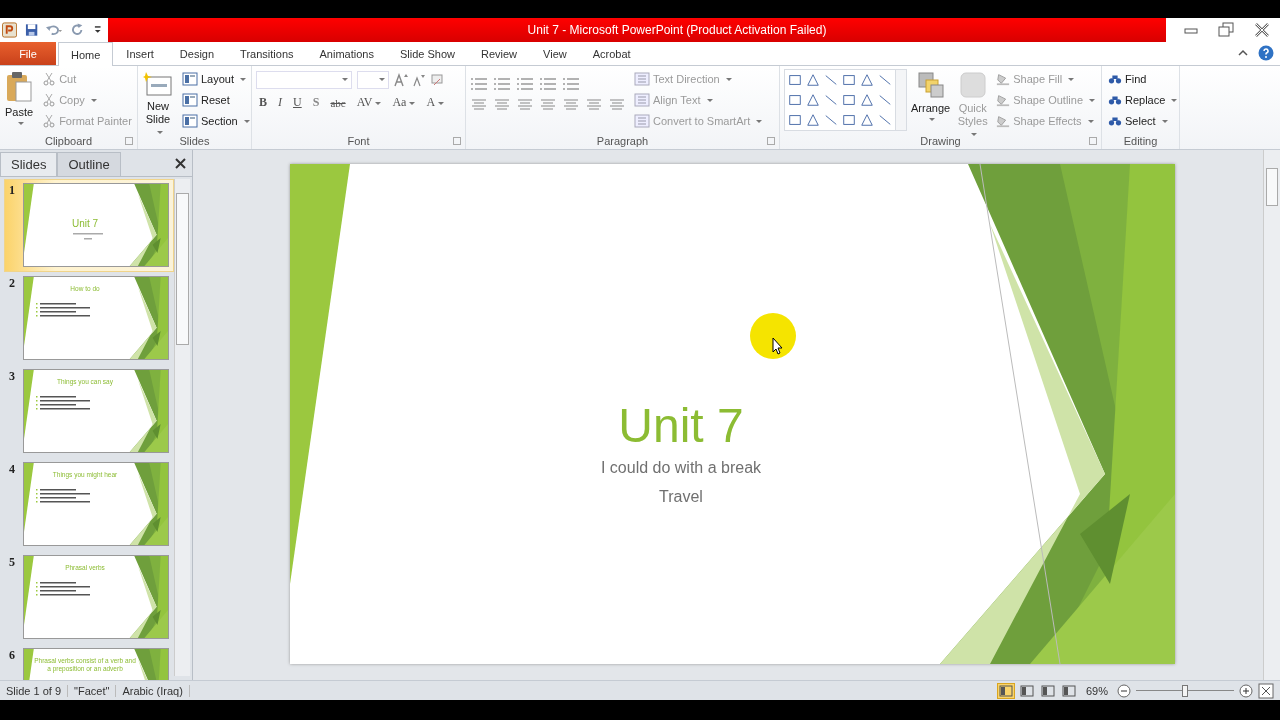 The height and width of the screenshot is (720, 1280). I want to click on slide-number: 5, so click(12, 563).